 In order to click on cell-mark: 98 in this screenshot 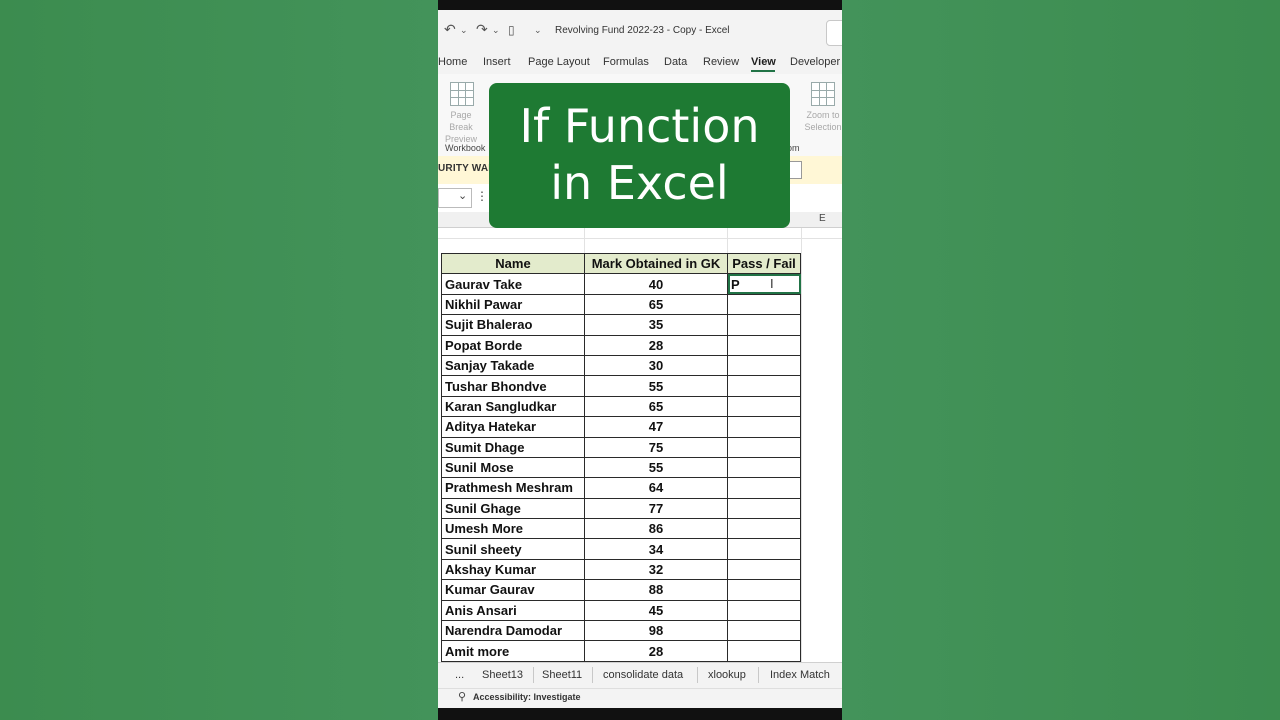, I will do `click(656, 631)`.